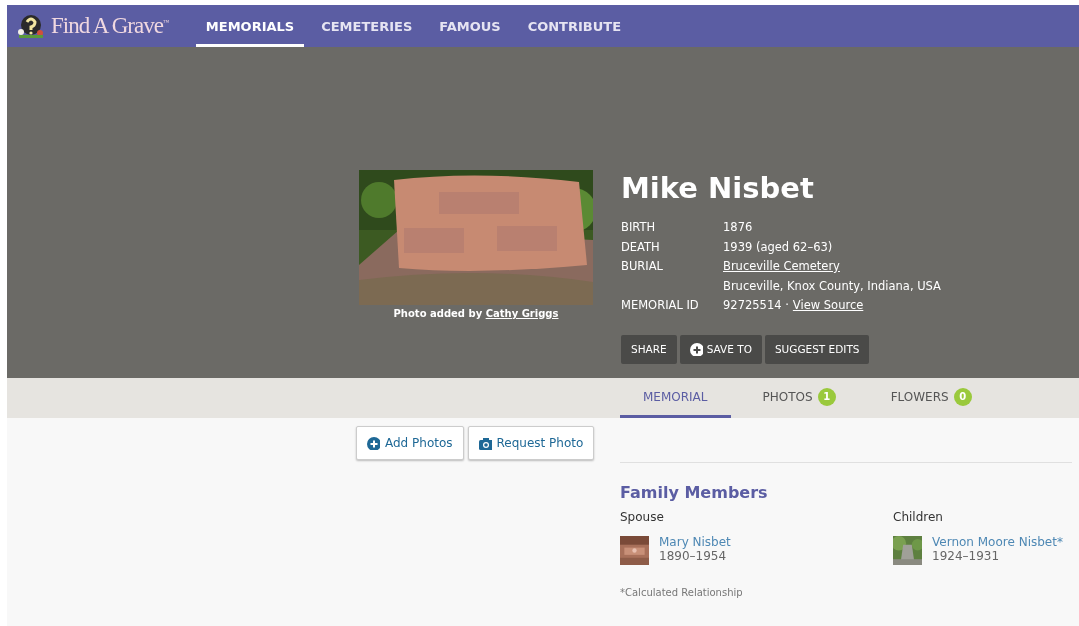 The image size is (1079, 626). Describe the element at coordinates (826, 396) in the screenshot. I see `count-badge: 1` at that location.